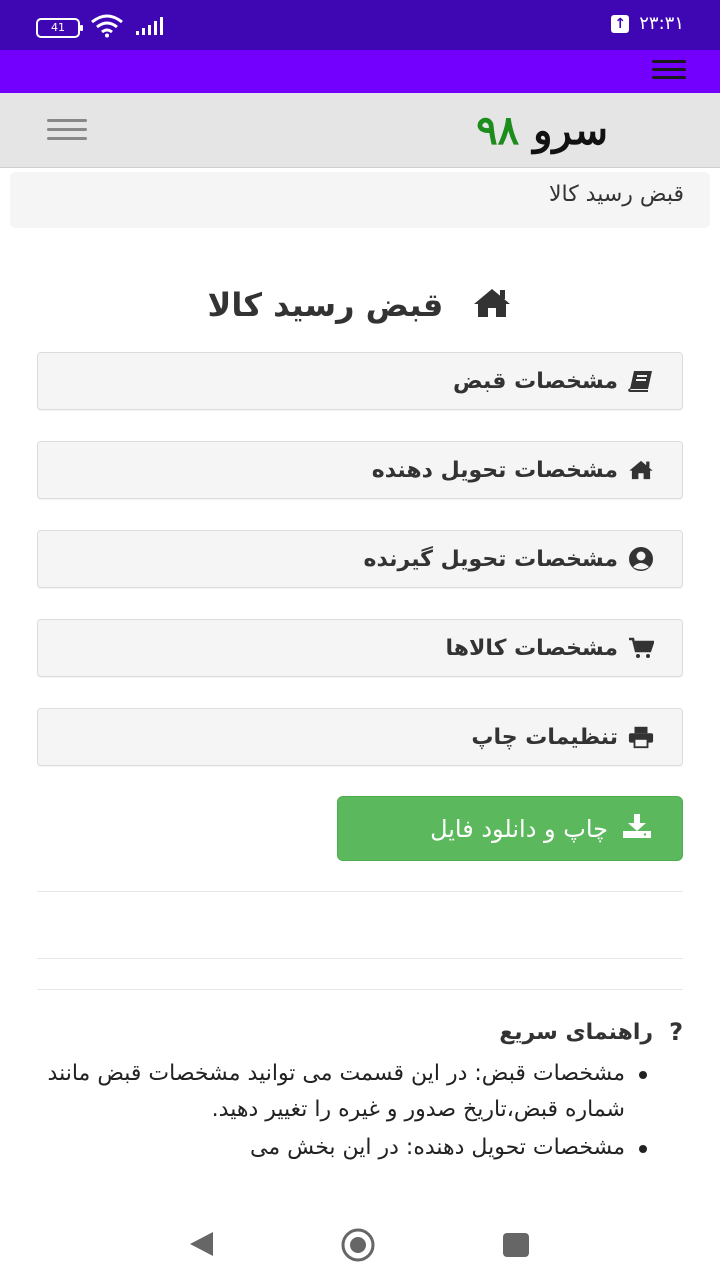 Image resolution: width=720 pixels, height=1280 pixels. I want to click on cart-icon, so click(641, 648).